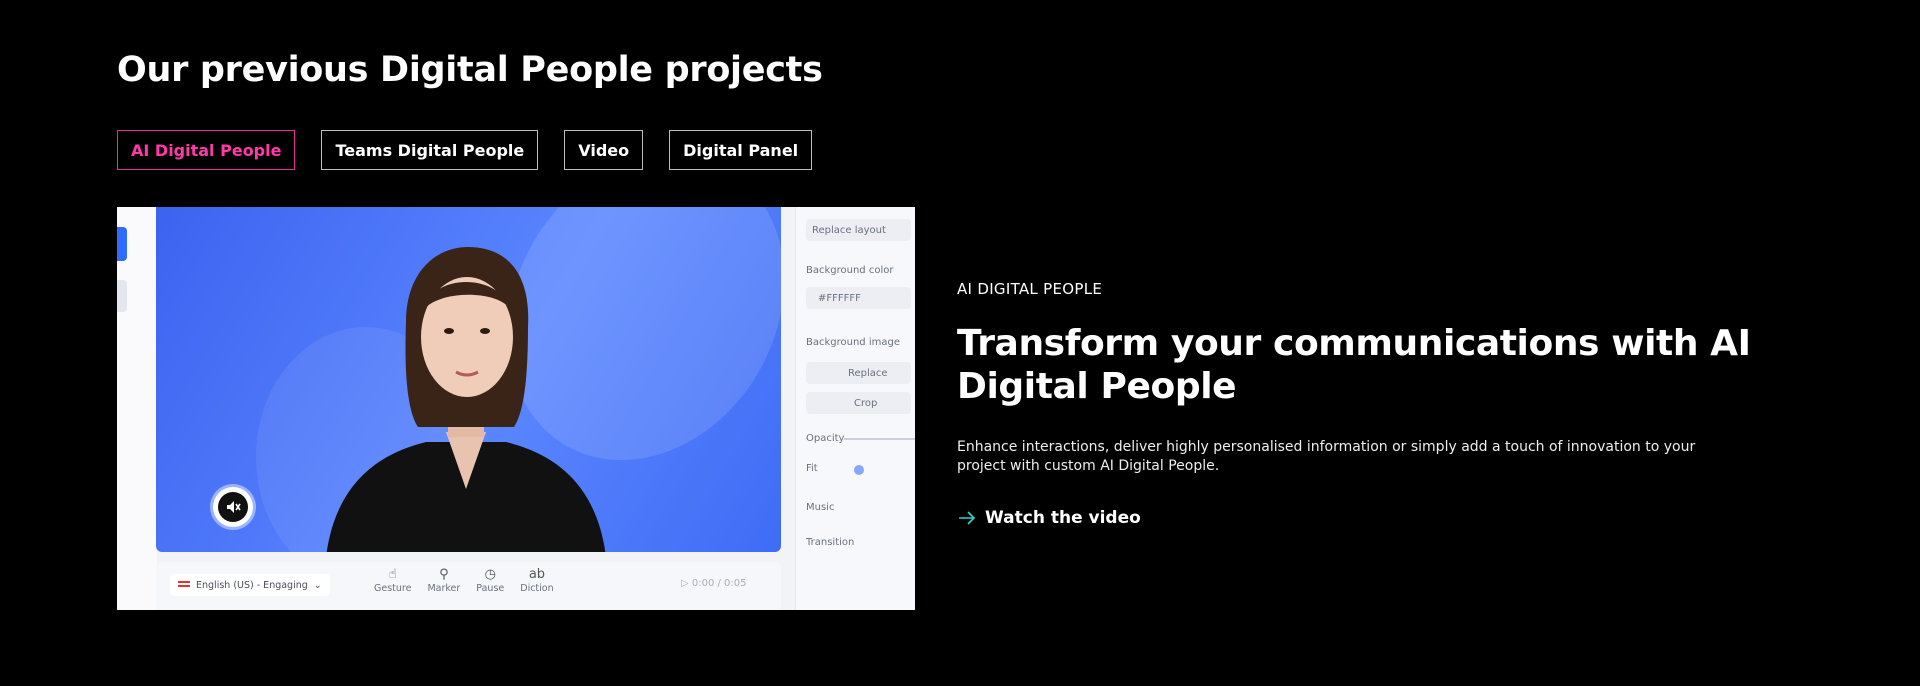  What do you see at coordinates (604, 150) in the screenshot?
I see `tab-video: Video` at bounding box center [604, 150].